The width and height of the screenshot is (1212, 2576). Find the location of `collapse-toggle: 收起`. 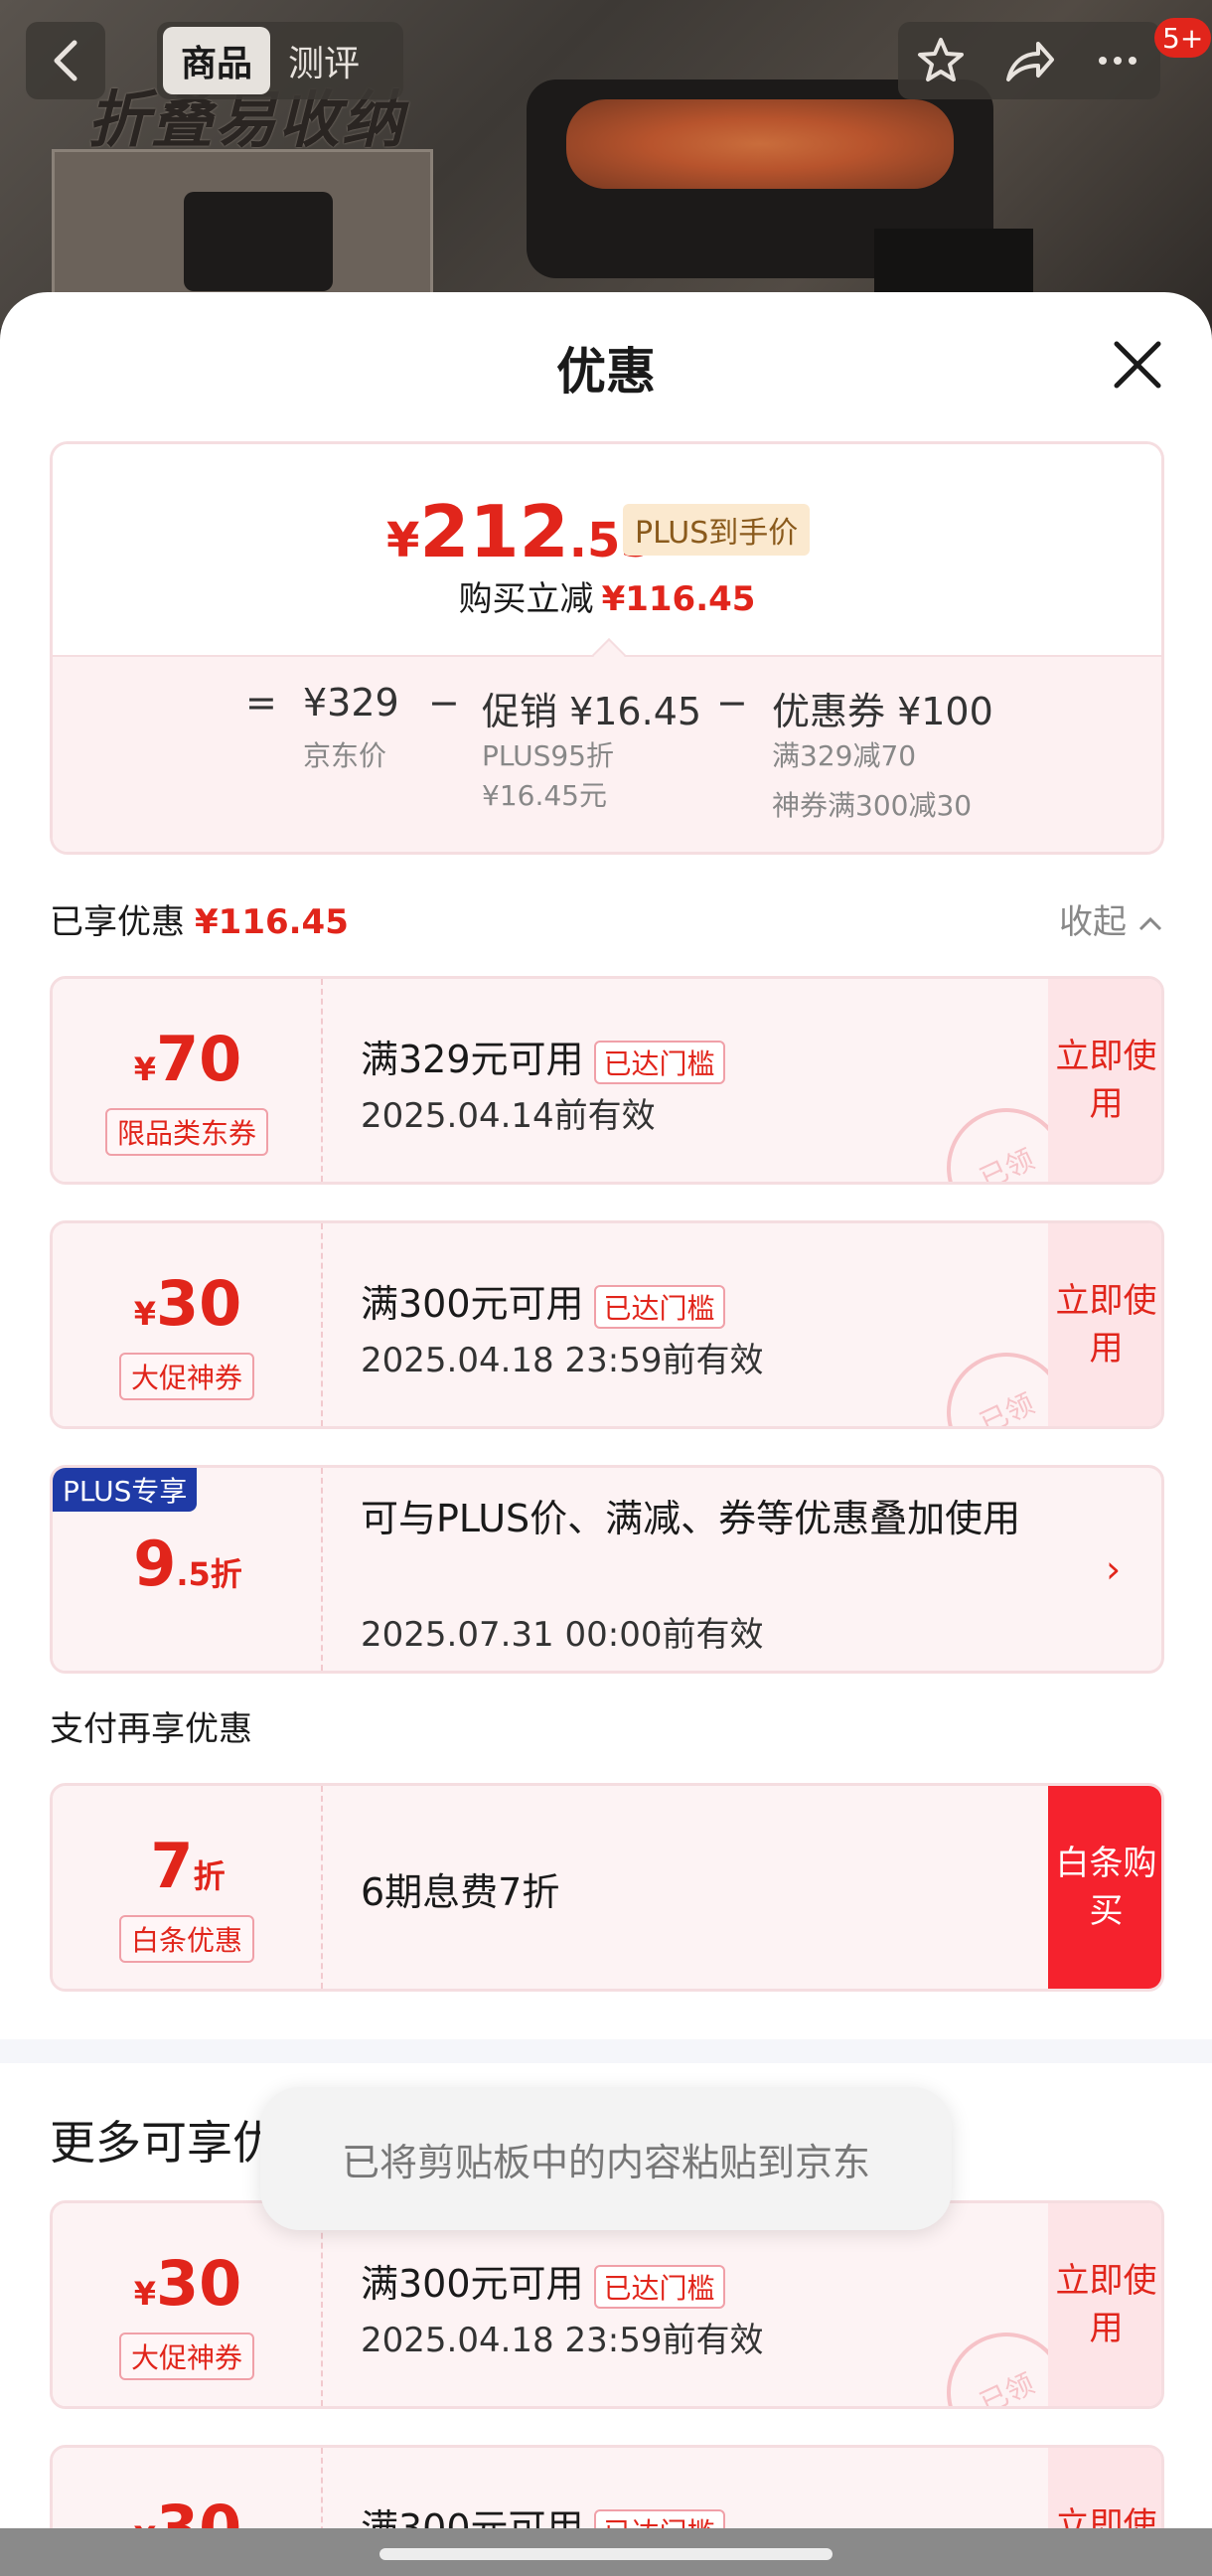

collapse-toggle: 收起 is located at coordinates (1111, 918).